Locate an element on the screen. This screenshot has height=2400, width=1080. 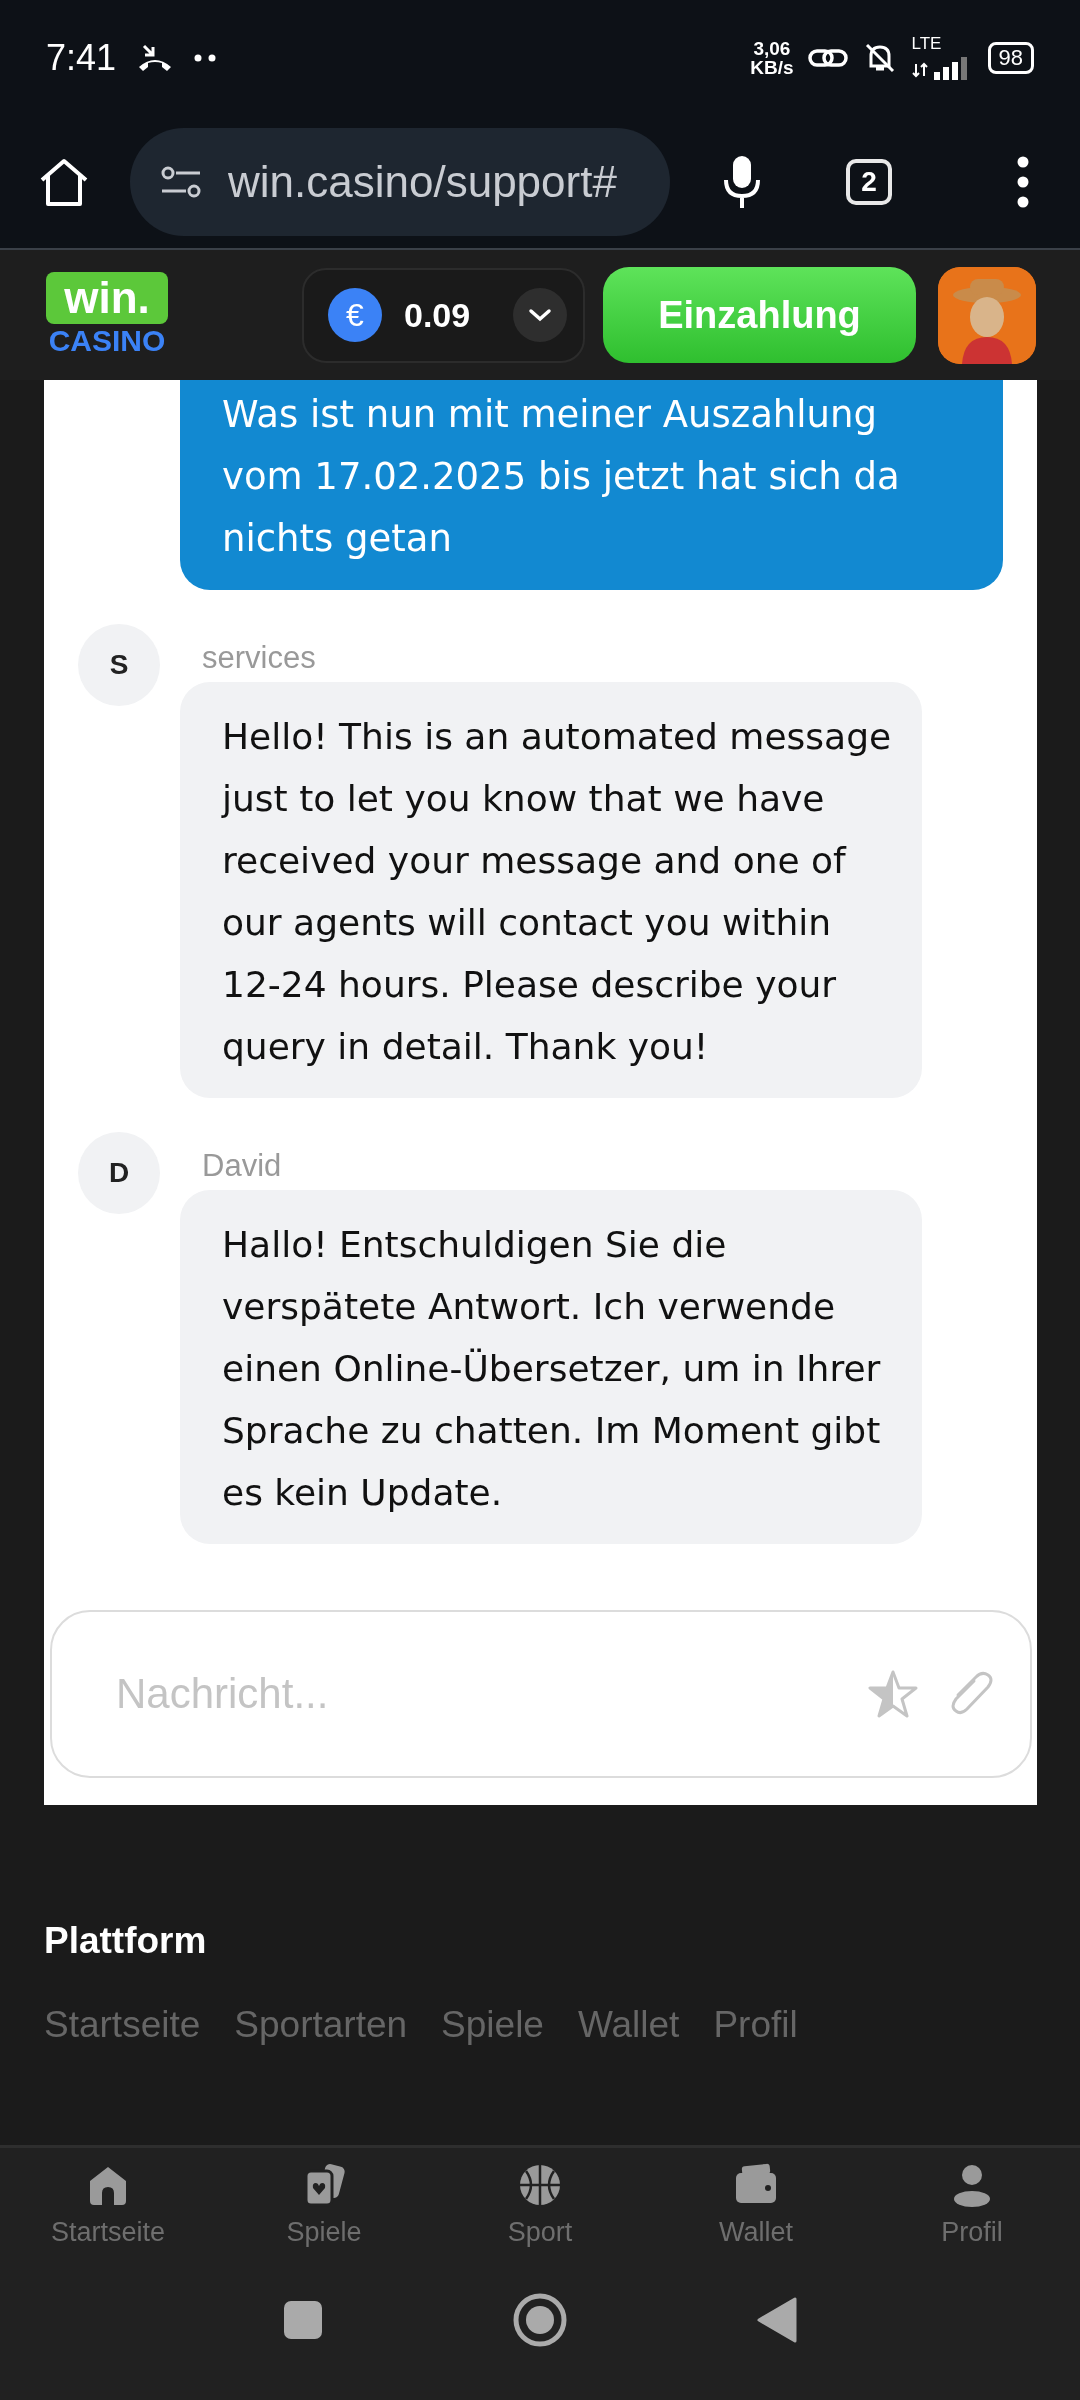
battery-level: 98 is located at coordinates (1010, 57).